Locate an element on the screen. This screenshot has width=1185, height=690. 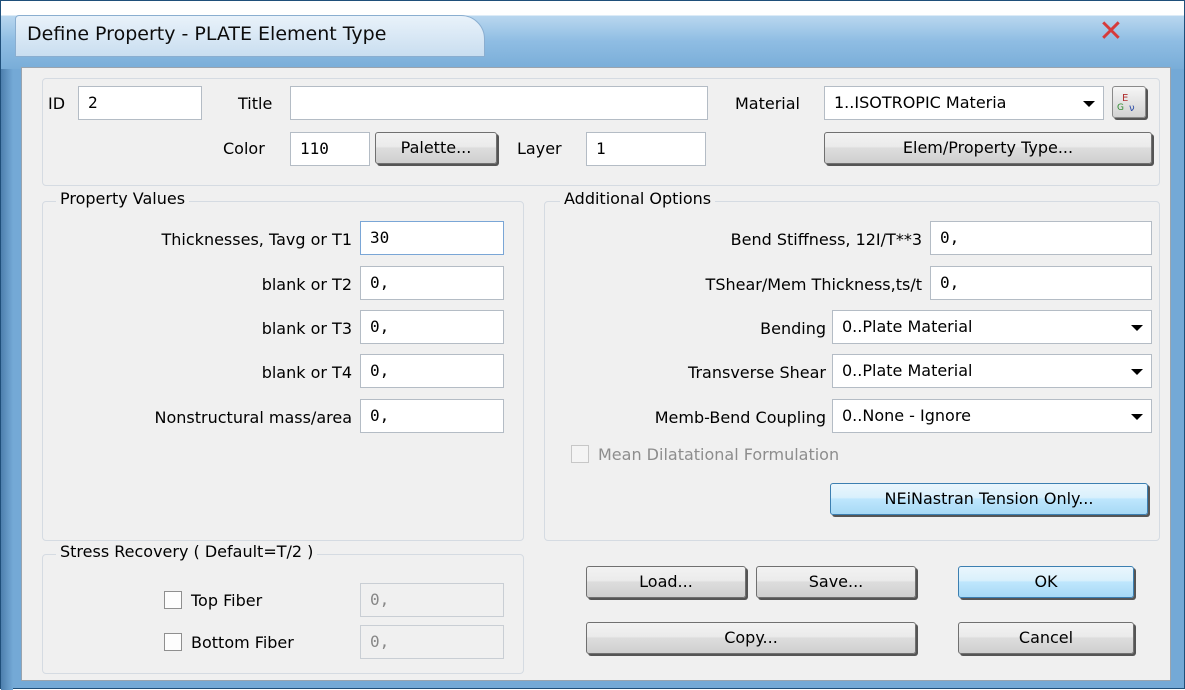
property-label-nsm: Nonstructural mass/area is located at coordinates (253, 417).